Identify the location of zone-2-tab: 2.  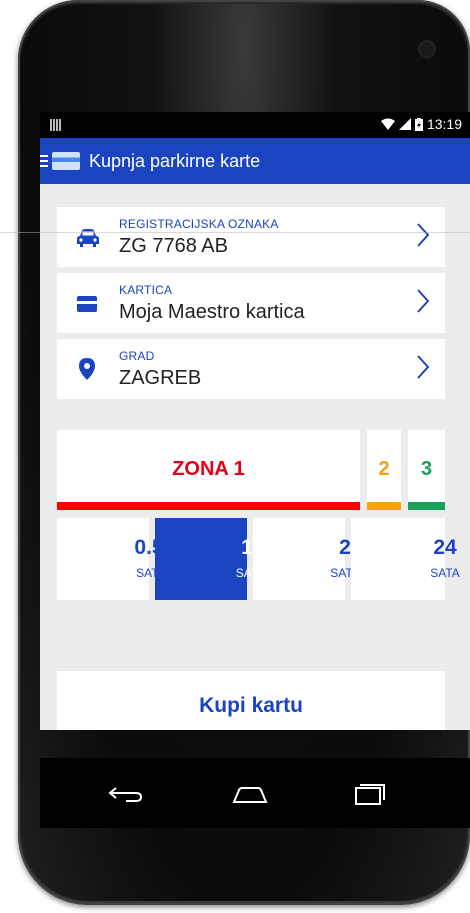
(384, 470).